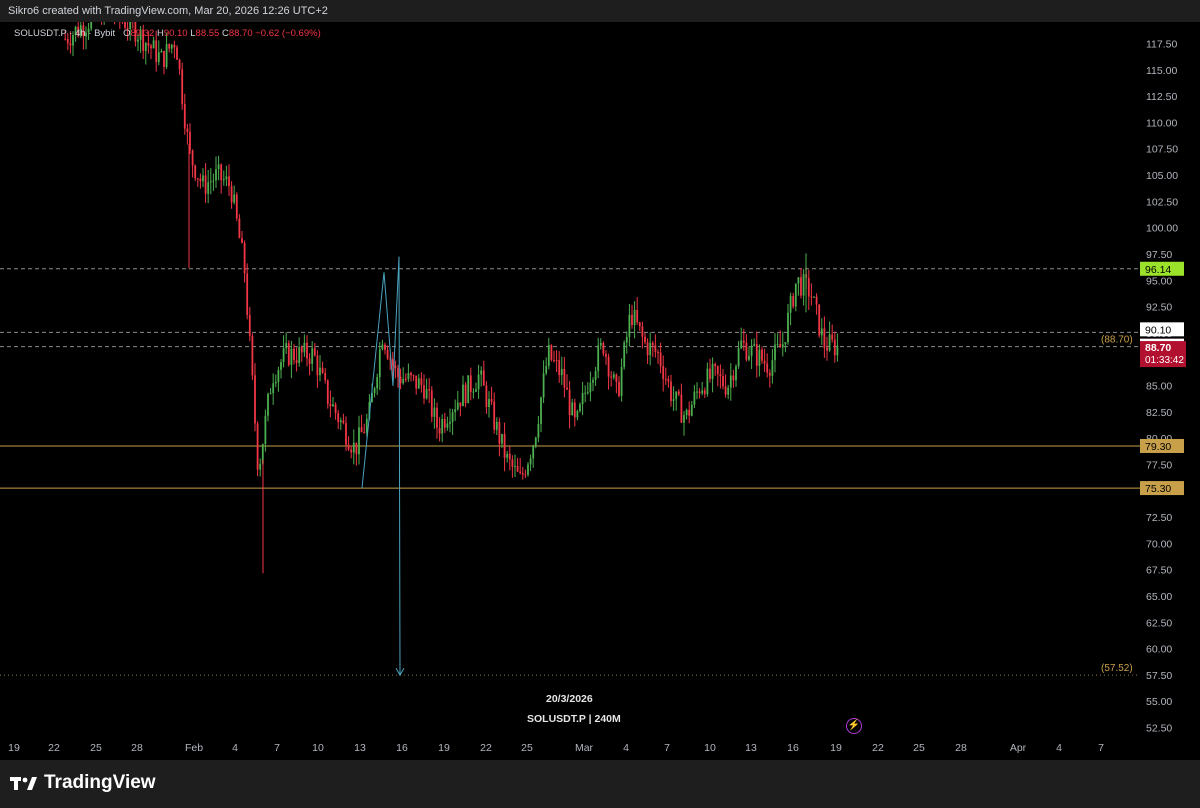 This screenshot has height=808, width=1200. What do you see at coordinates (240, 33) in the screenshot?
I see `legend-close: 88.70` at bounding box center [240, 33].